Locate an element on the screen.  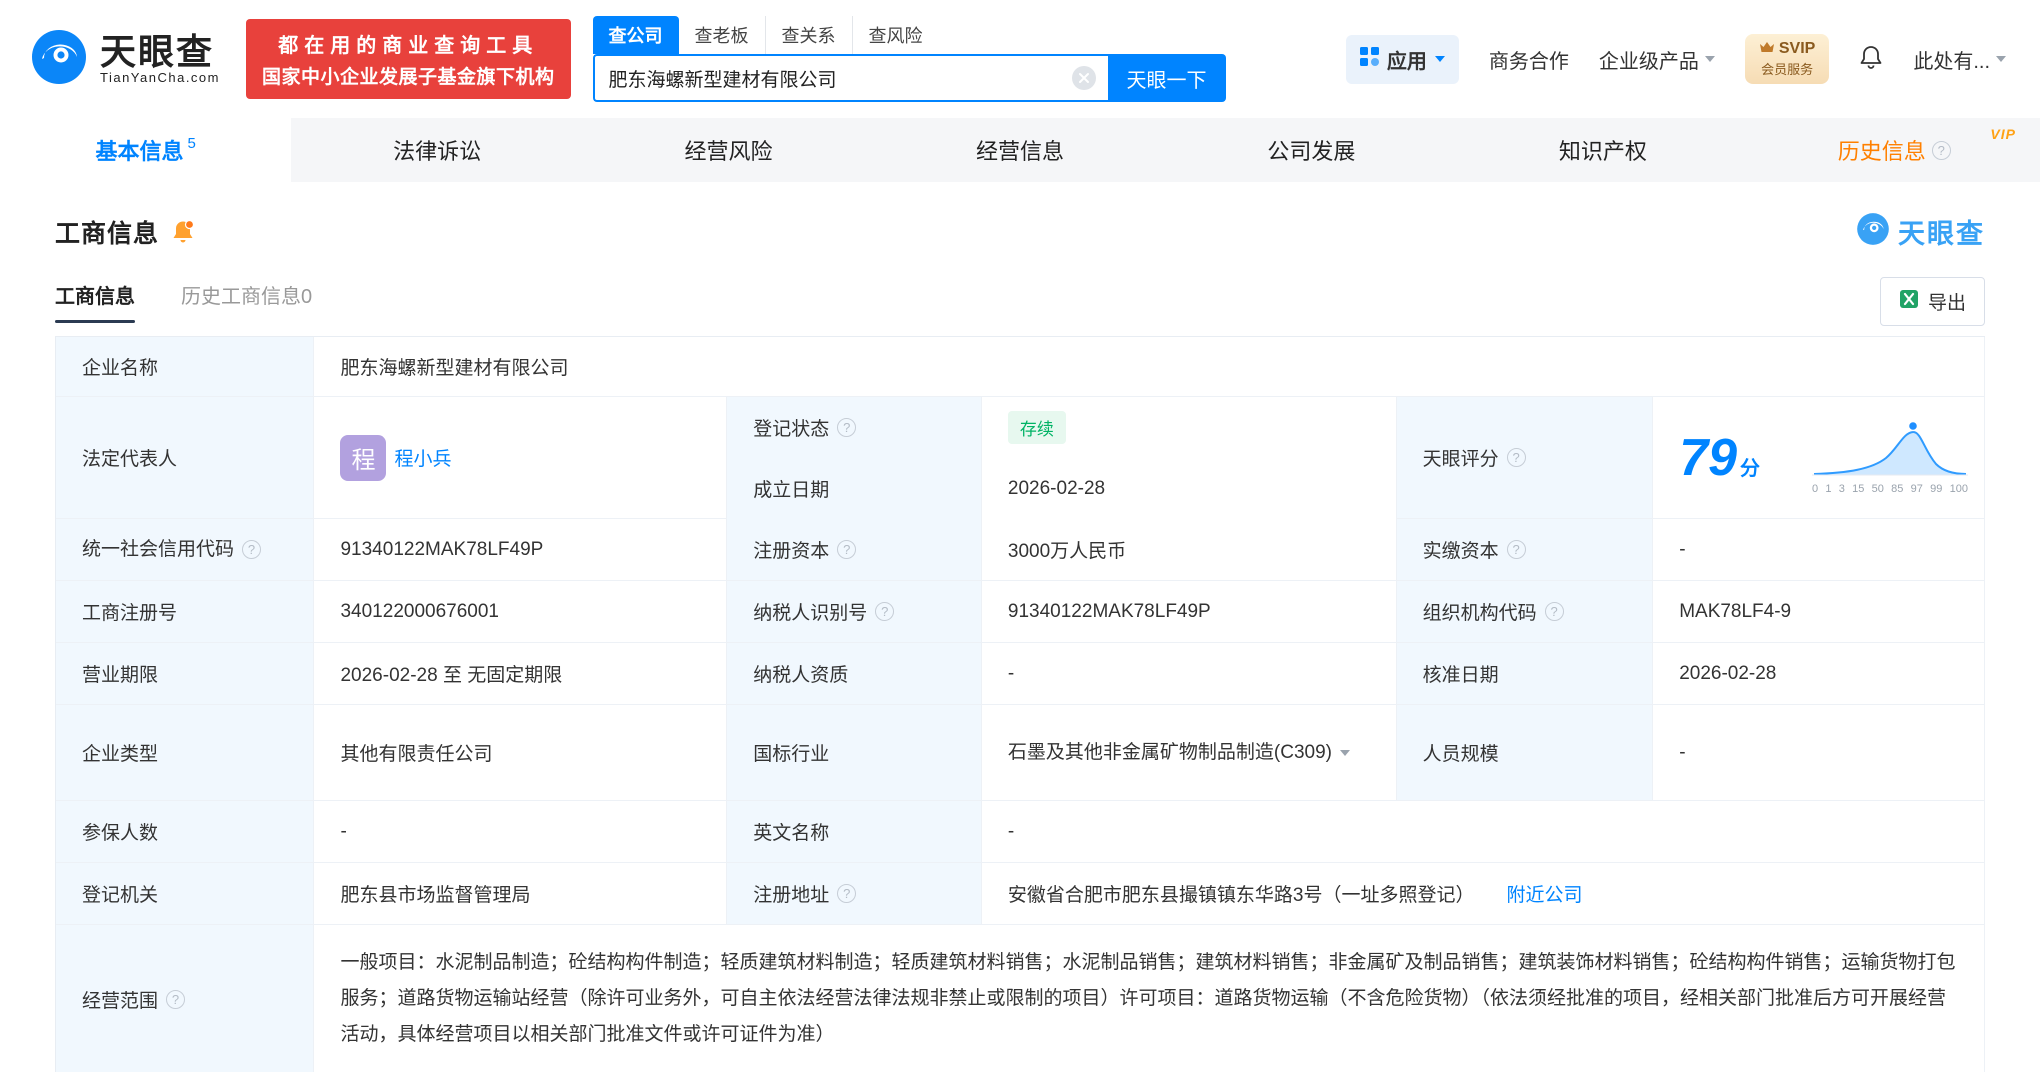
business-coop-link: 商务合作 is located at coordinates (1529, 59).